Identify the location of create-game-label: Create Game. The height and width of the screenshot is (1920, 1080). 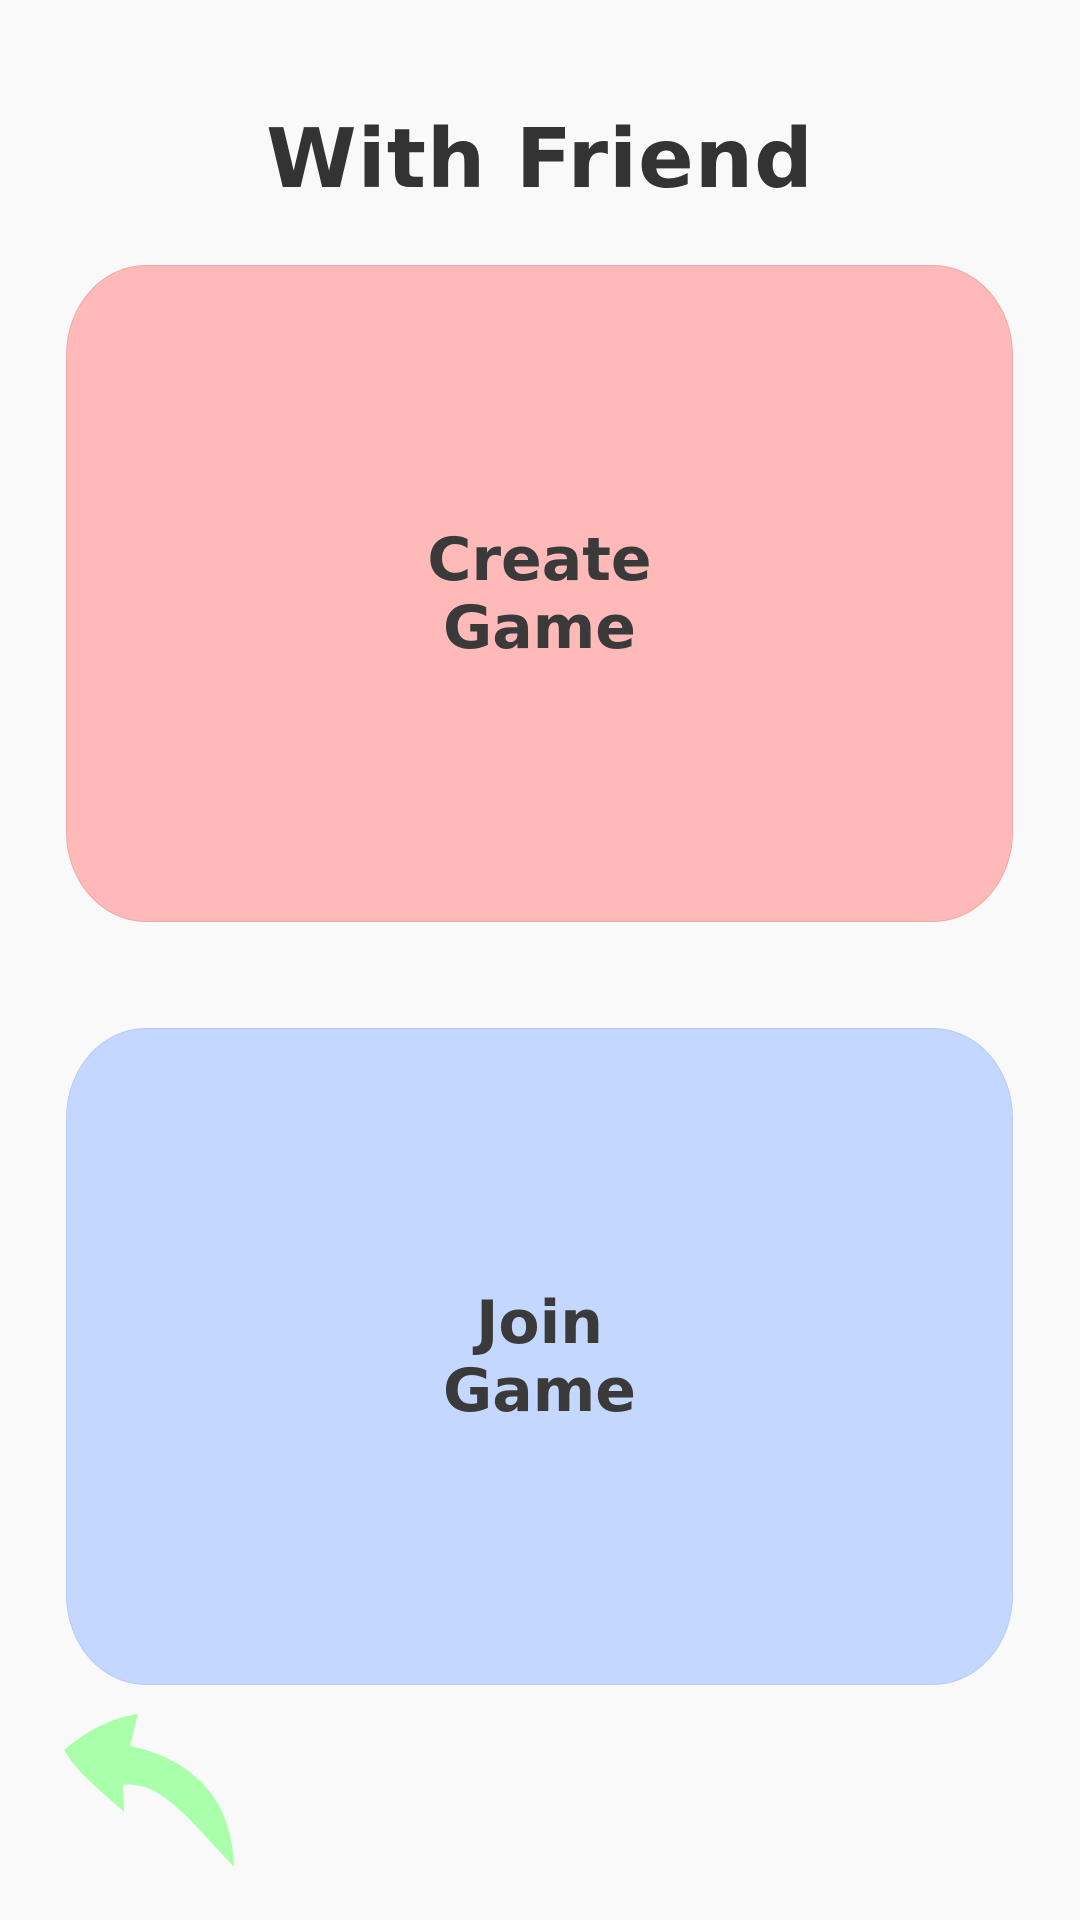
(539, 593).